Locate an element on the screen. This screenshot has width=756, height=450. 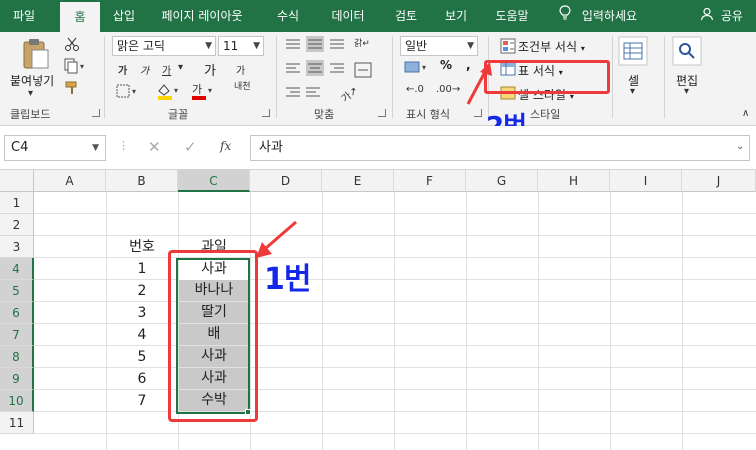
row-header-8: 8 is located at coordinates (17, 357).